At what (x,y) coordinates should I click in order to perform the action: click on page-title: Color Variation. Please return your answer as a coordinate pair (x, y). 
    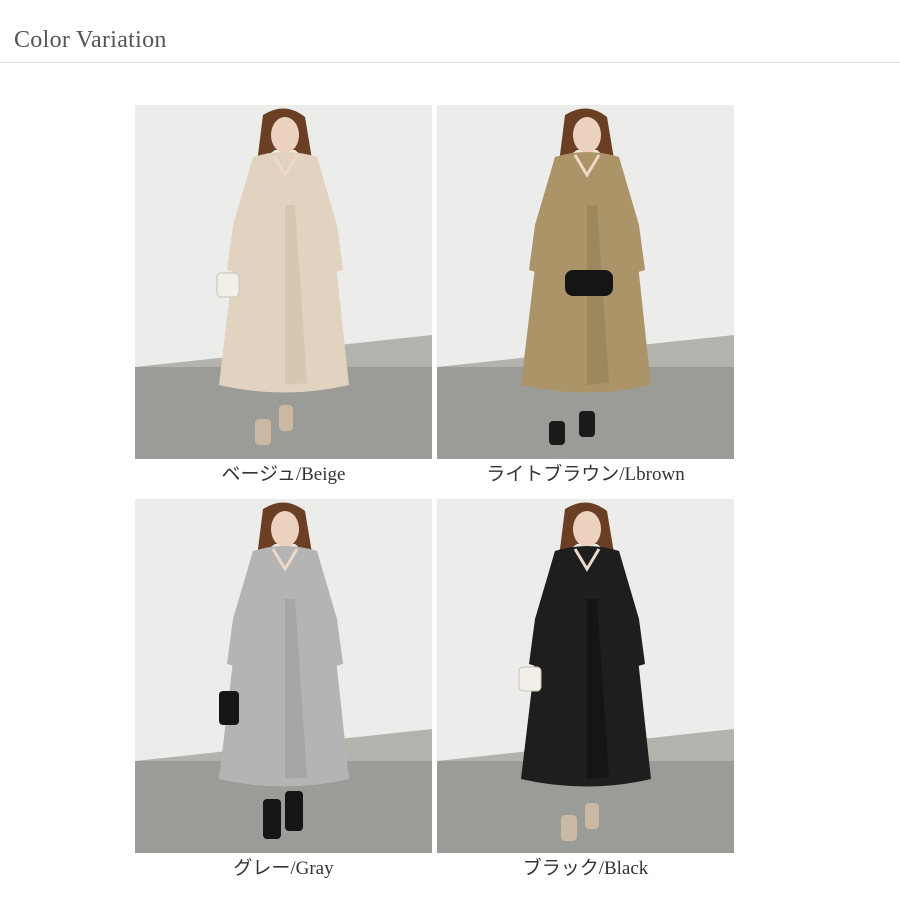
    Looking at the image, I should click on (90, 40).